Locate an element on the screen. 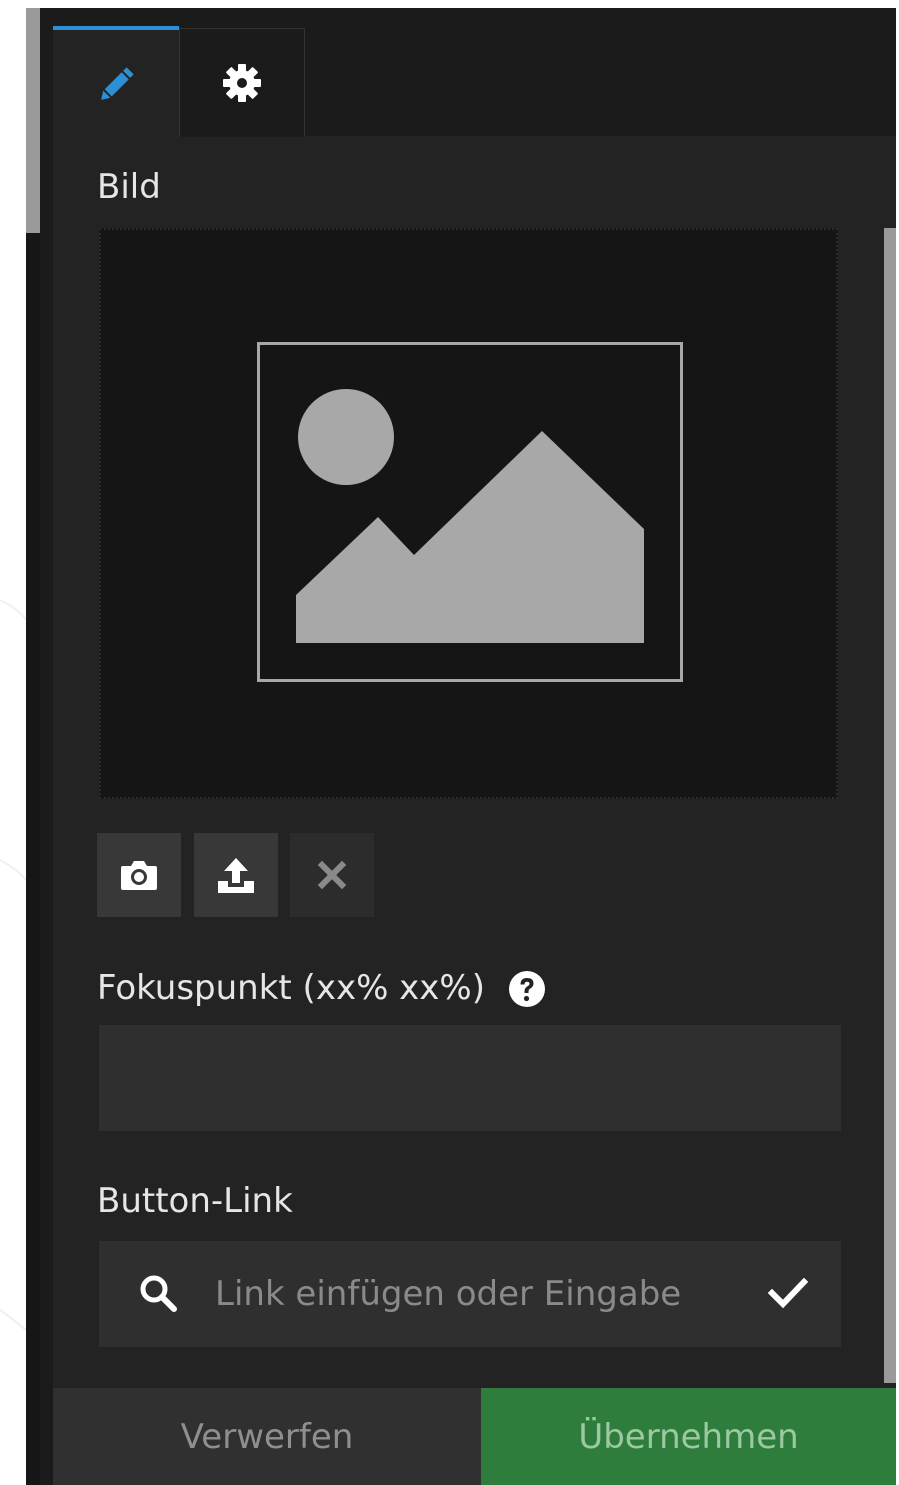  camera-button is located at coordinates (139, 875).